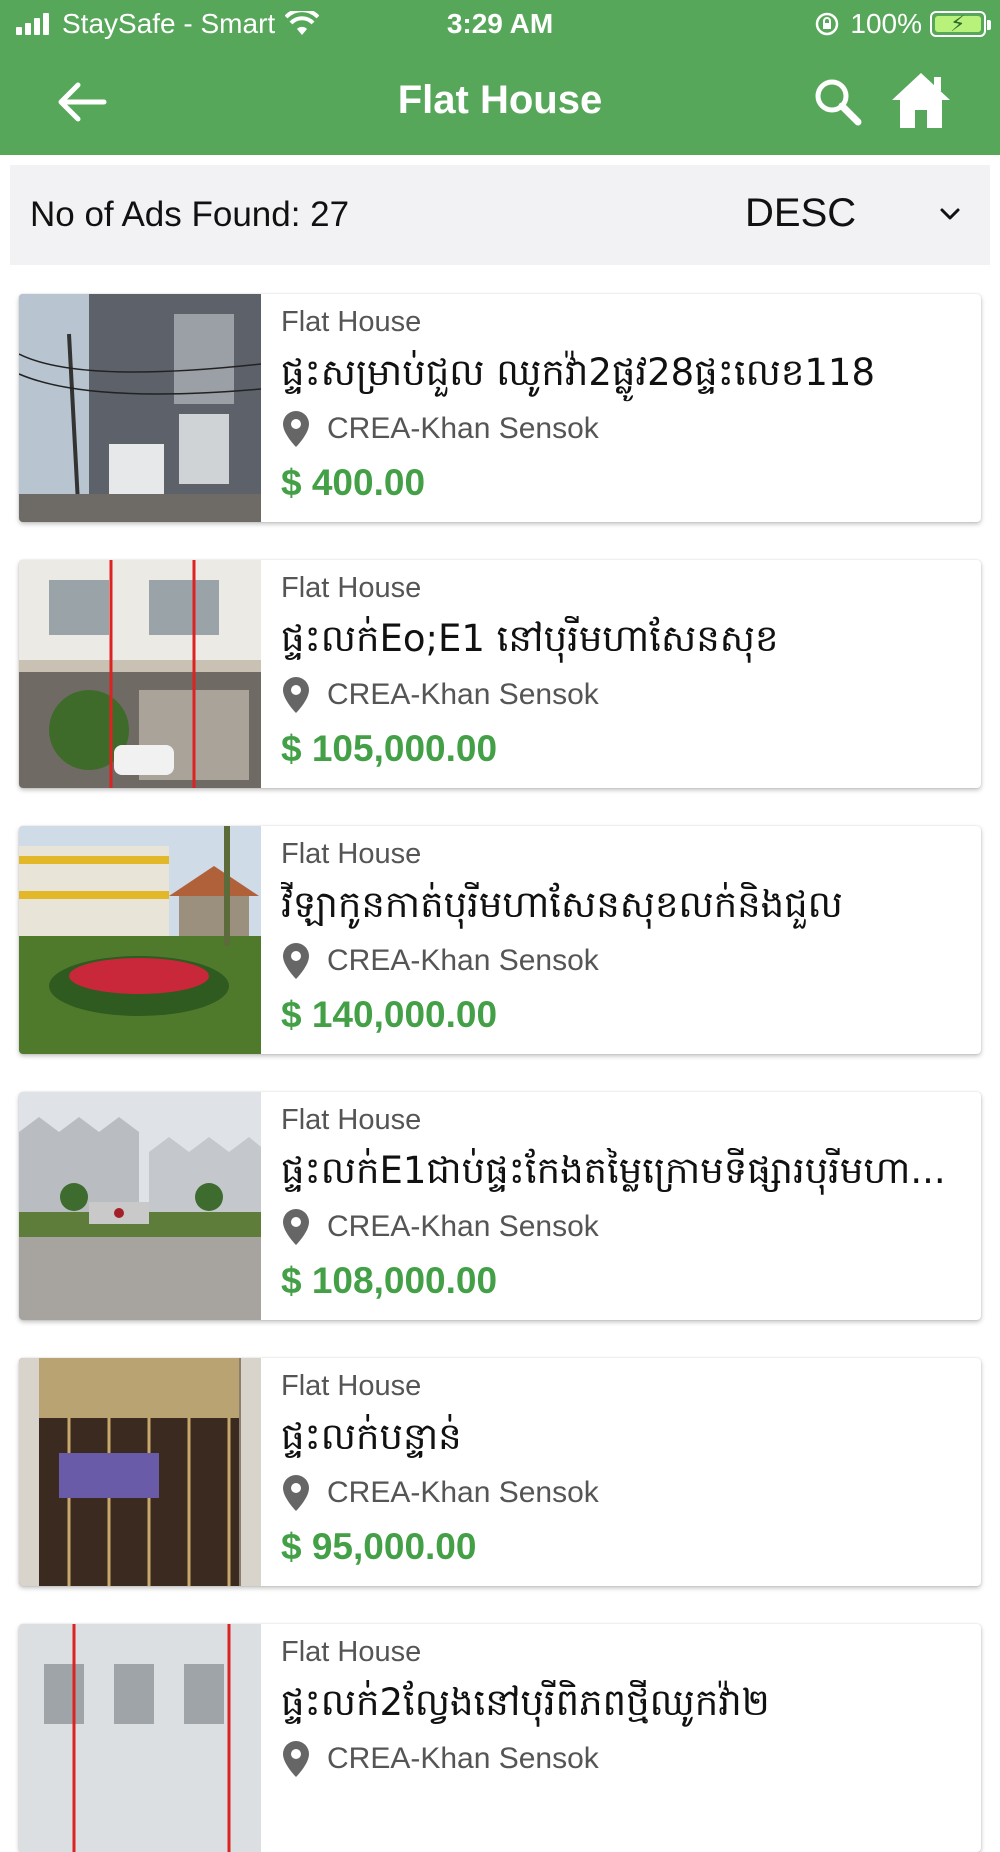  What do you see at coordinates (950, 214) in the screenshot?
I see `chevron-down-icon` at bounding box center [950, 214].